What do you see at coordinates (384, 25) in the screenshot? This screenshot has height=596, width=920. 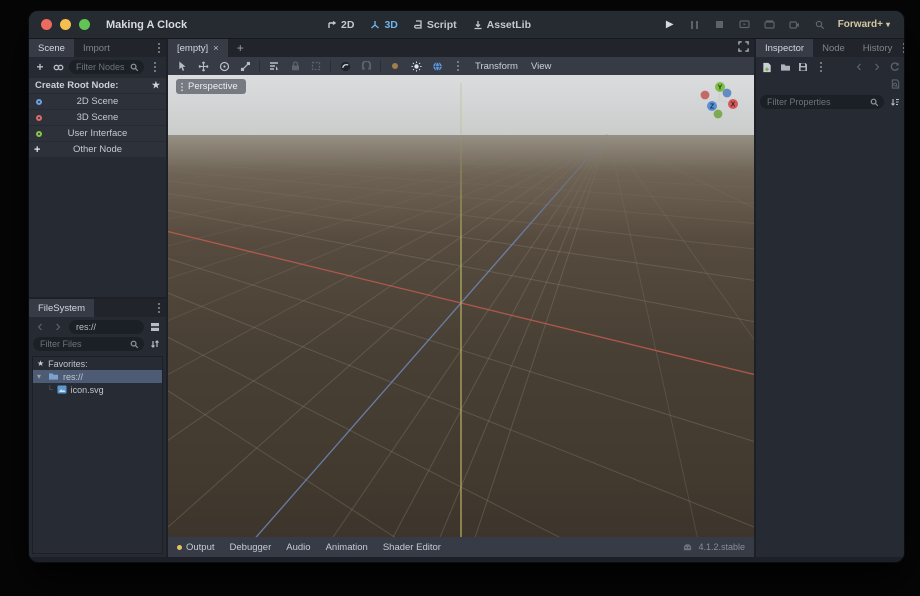 I see `tab-3d: 3D` at bounding box center [384, 25].